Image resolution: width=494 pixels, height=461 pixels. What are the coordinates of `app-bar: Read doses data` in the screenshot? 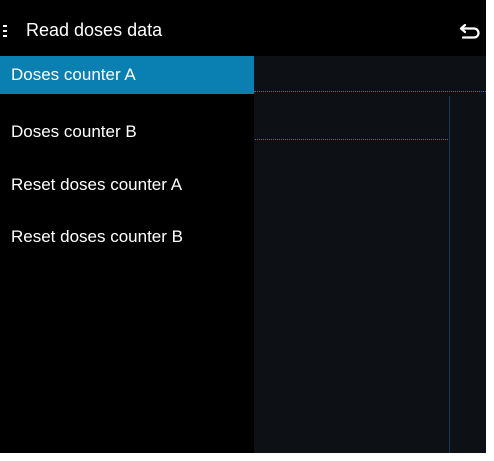 It's located at (243, 28).